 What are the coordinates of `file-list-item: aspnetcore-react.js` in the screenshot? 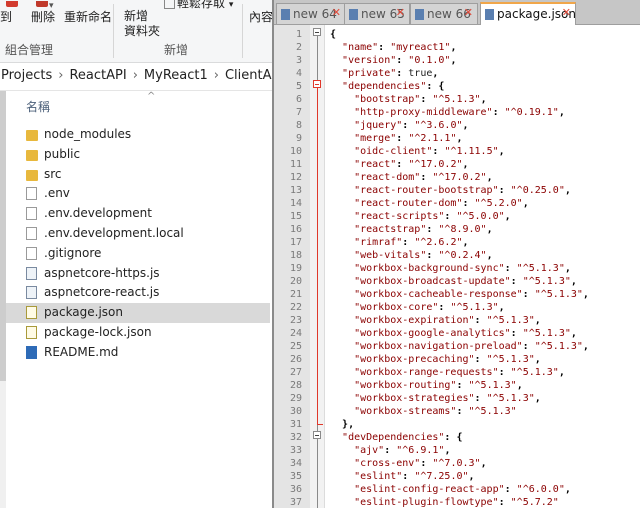 It's located at (138, 293).